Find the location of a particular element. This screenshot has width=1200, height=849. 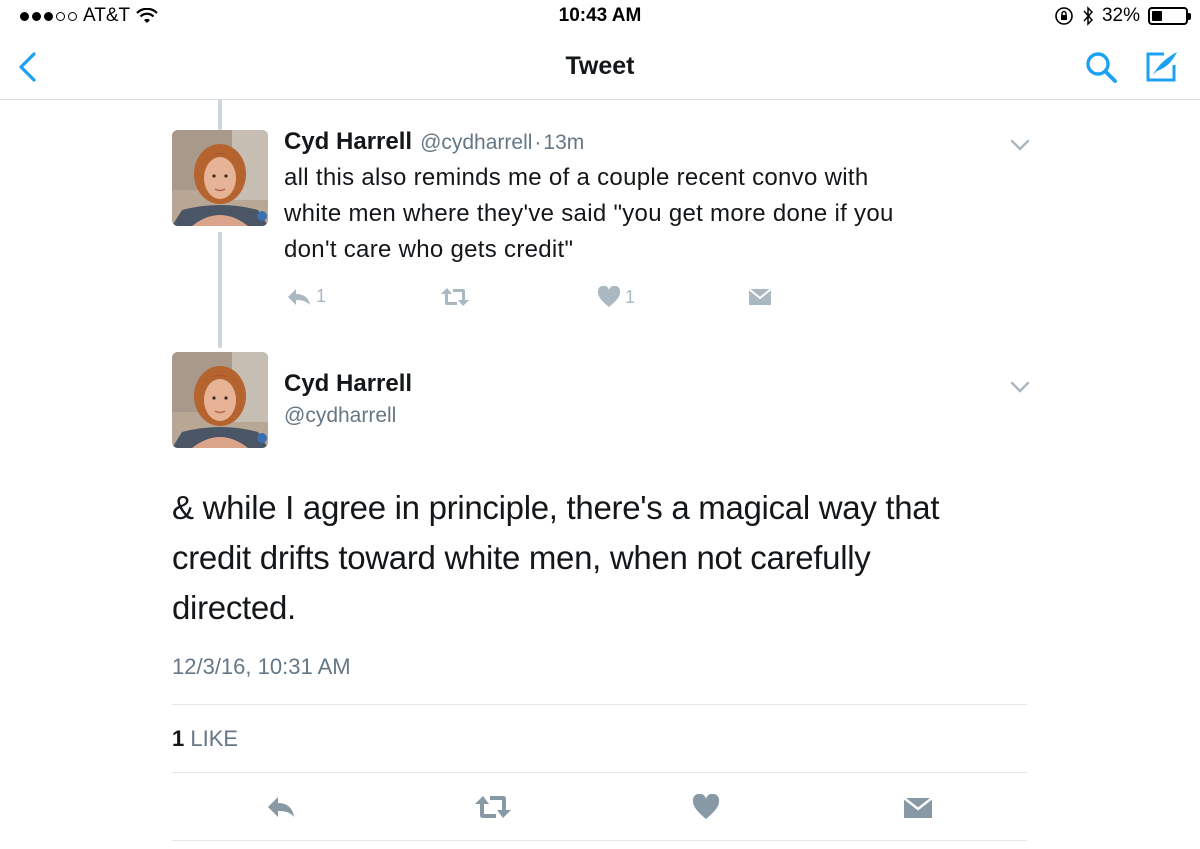

compose-icon is located at coordinates (1161, 67).